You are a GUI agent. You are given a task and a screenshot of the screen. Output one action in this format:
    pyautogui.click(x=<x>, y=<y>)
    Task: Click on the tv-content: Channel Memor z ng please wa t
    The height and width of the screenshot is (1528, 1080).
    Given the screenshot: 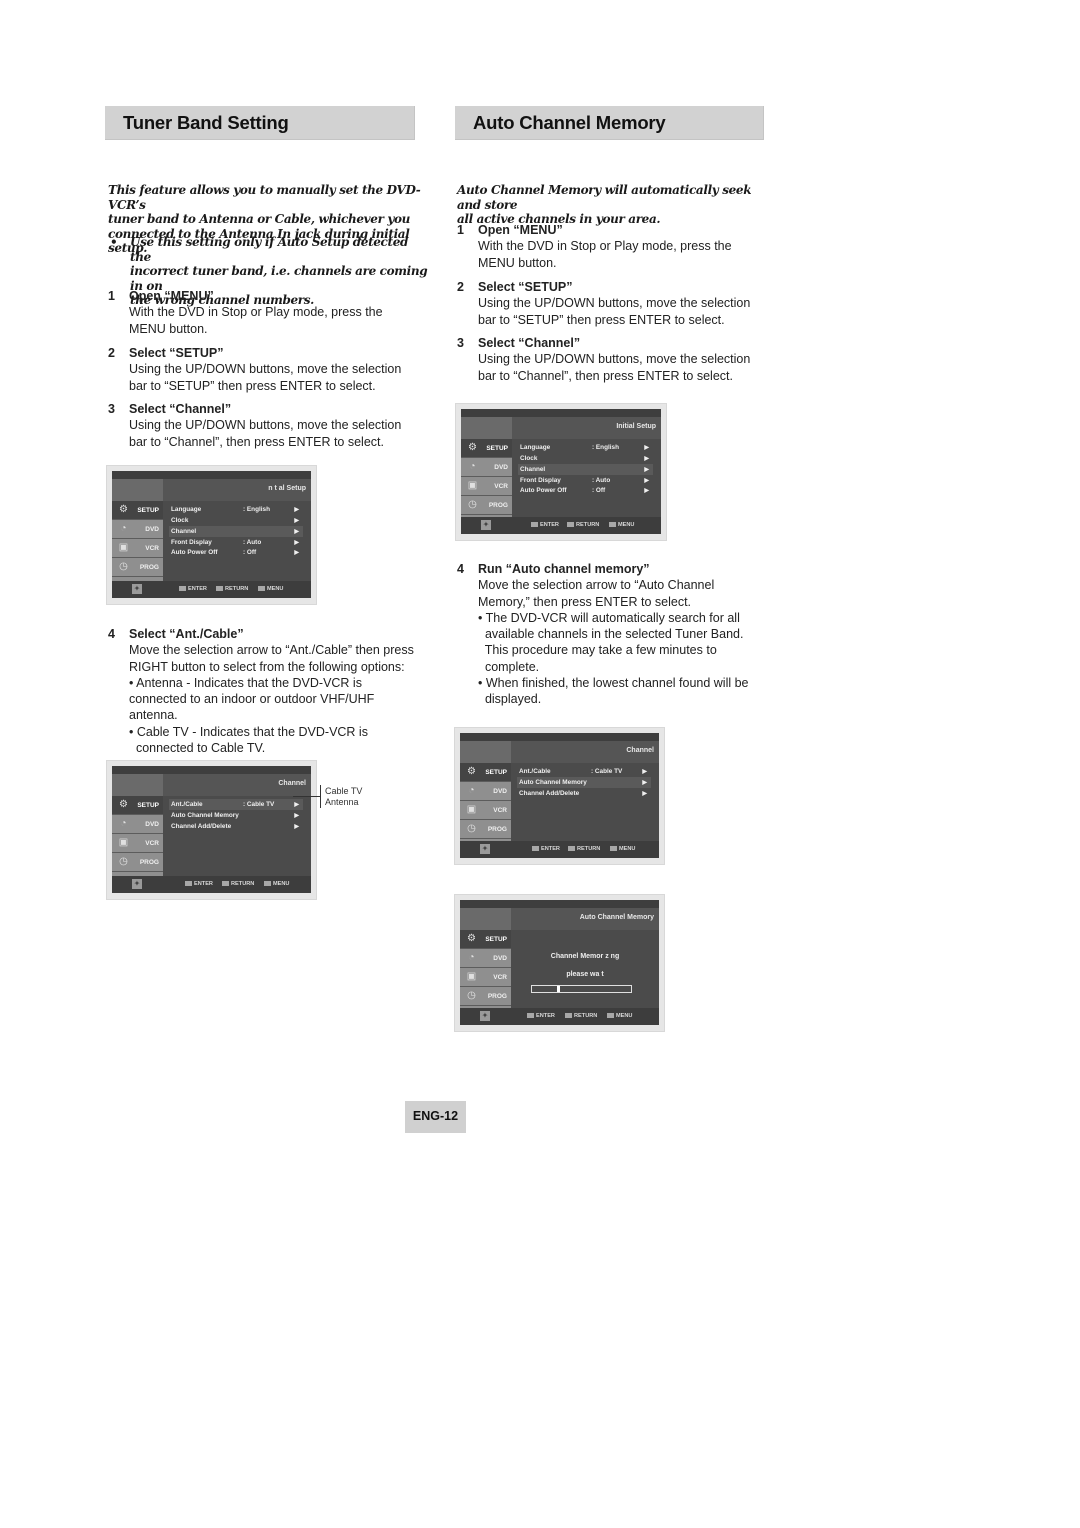 What is the action you would take?
    pyautogui.click(x=585, y=969)
    